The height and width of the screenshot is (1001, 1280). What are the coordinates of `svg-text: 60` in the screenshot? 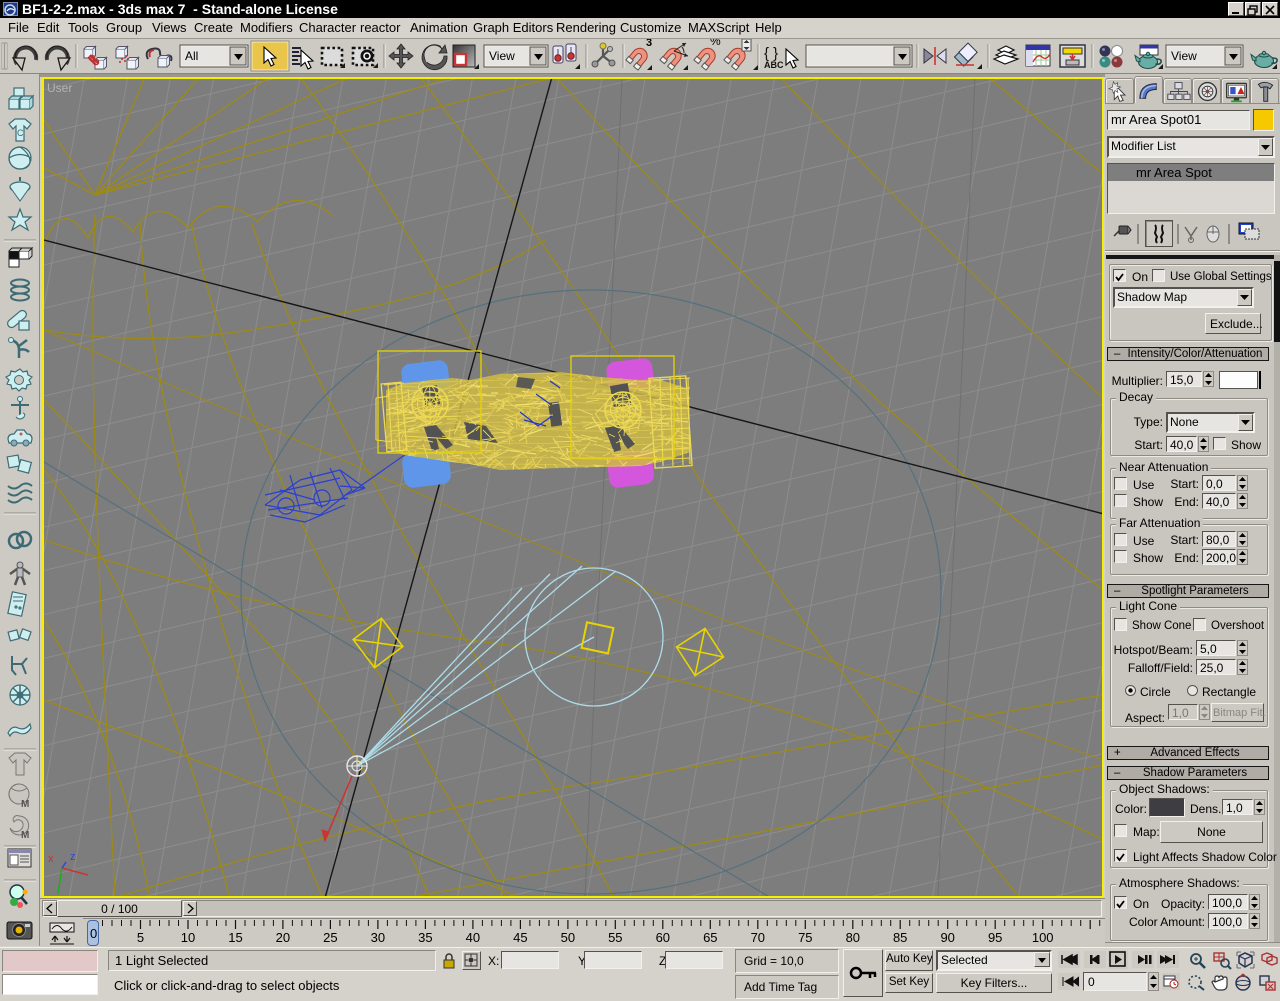 It's located at (663, 937).